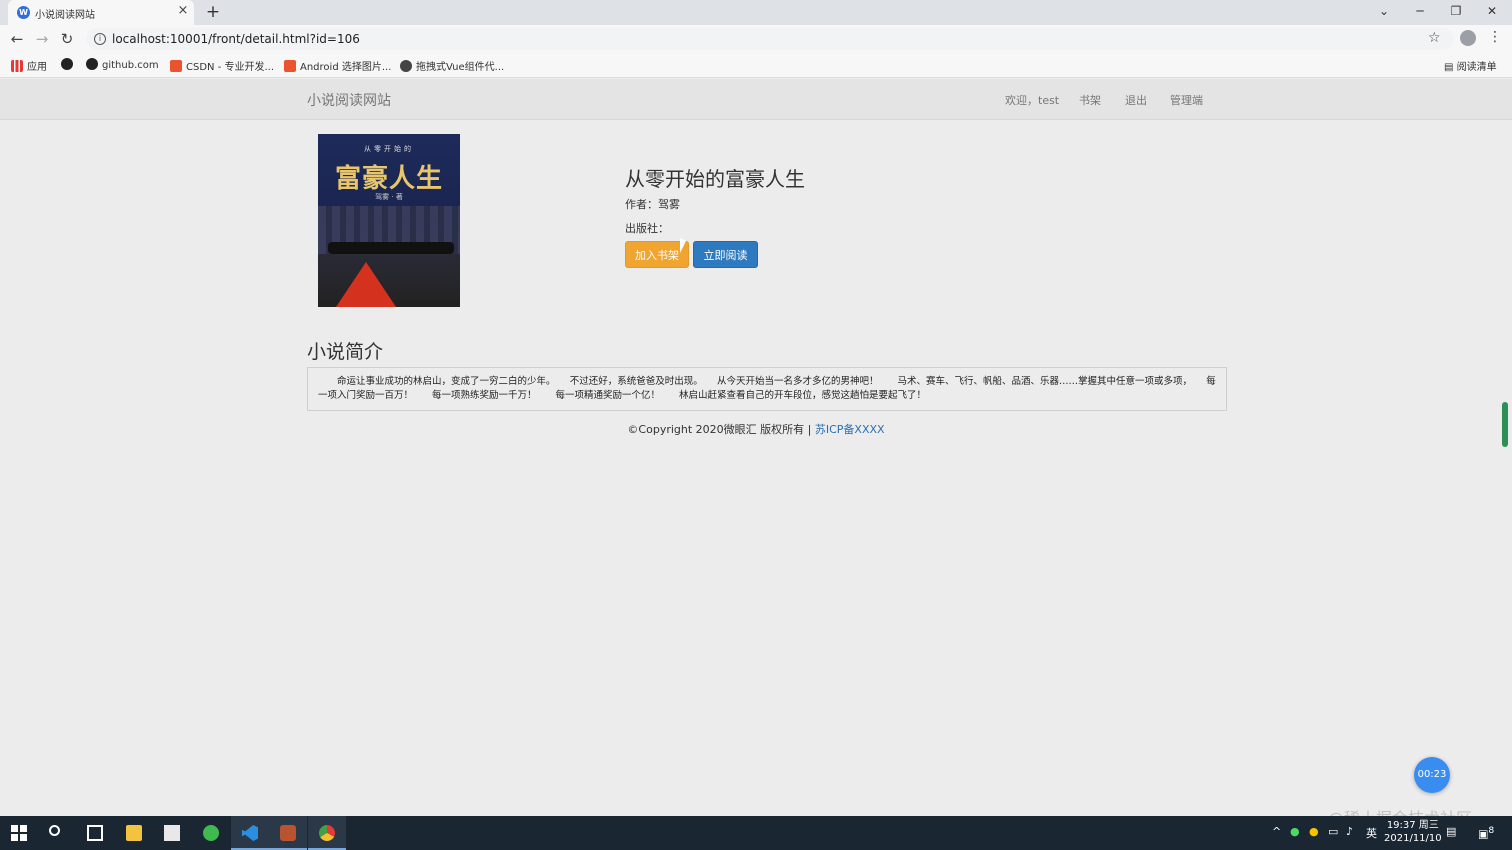  Describe the element at coordinates (647, 228) in the screenshot. I see `book-publisher: 出版社：` at that location.